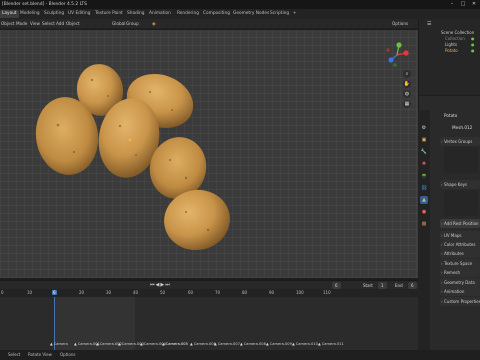 This screenshot has height=360, width=480. I want to click on frame-tick: 0, so click(2, 292).